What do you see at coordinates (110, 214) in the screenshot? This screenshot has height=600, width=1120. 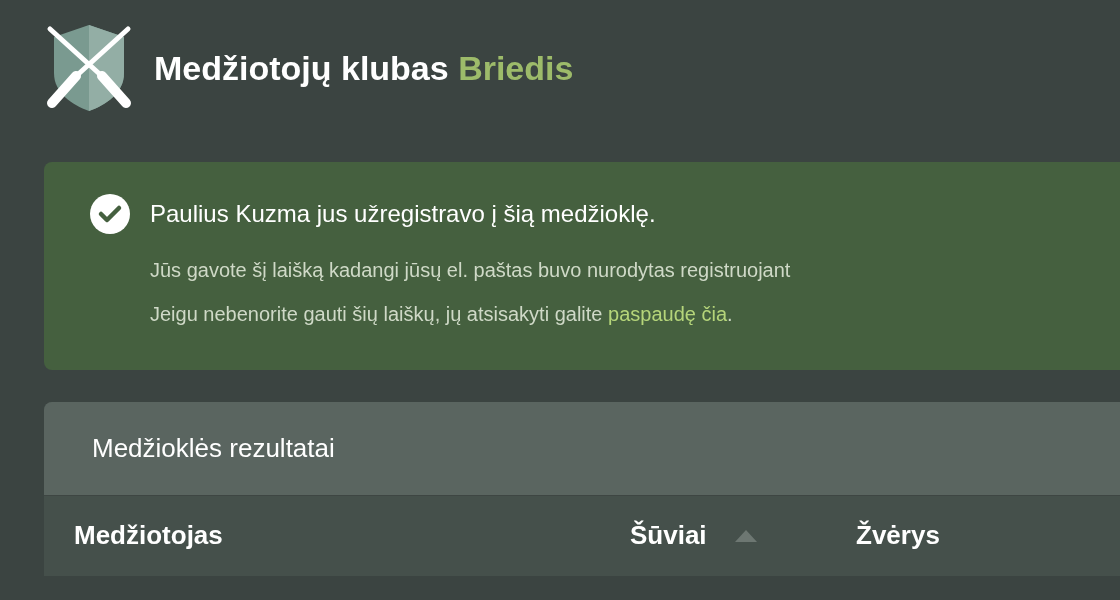 I see `check-circle-icon` at bounding box center [110, 214].